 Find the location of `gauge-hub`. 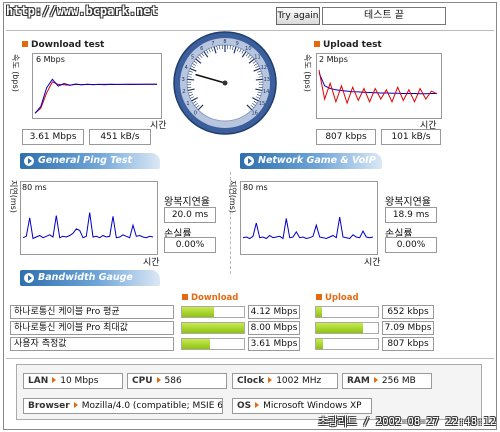

gauge-hub is located at coordinates (225, 83).